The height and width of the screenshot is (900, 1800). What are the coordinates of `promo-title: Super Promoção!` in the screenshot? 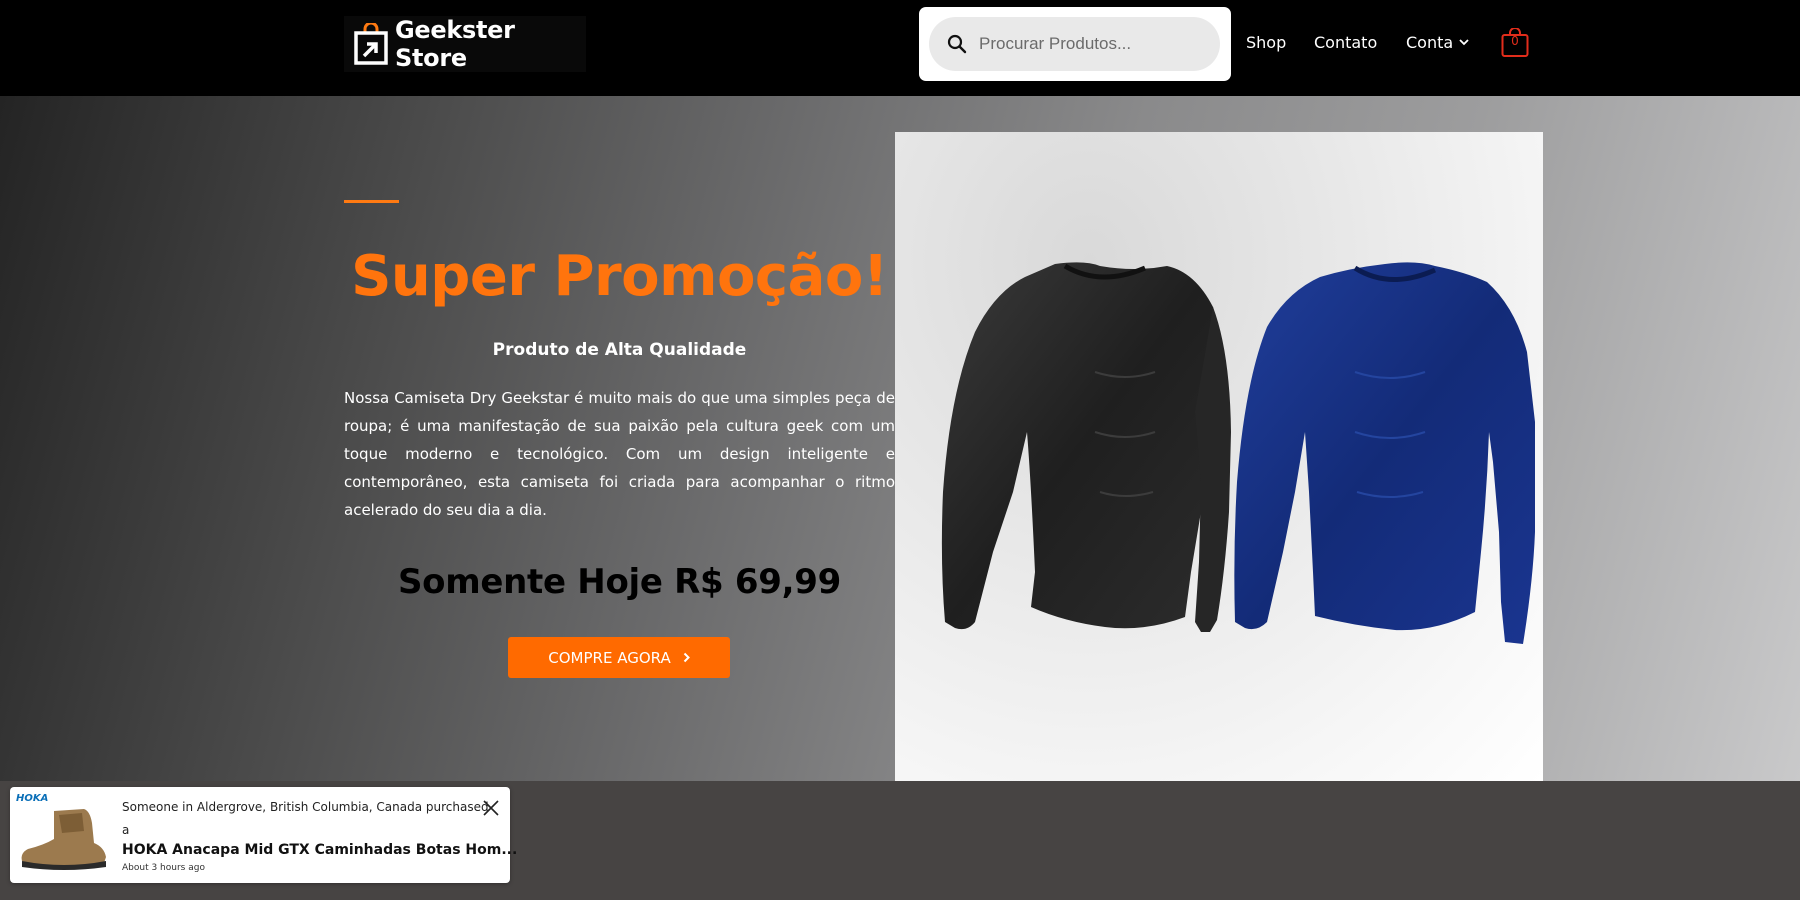 It's located at (619, 276).